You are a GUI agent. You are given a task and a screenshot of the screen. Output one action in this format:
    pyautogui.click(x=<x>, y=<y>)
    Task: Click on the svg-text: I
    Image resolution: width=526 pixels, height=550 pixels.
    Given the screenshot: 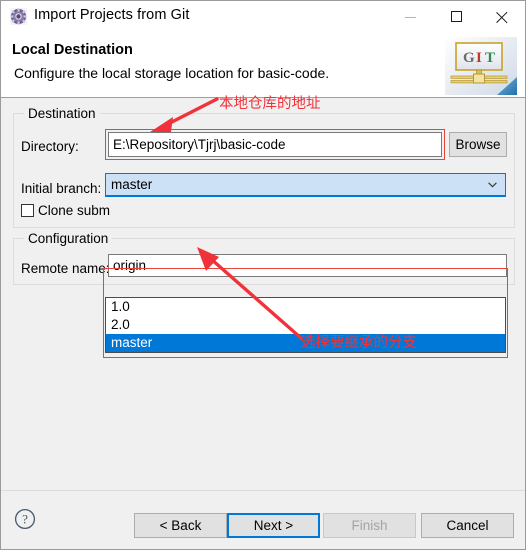 What is the action you would take?
    pyautogui.click(x=479, y=58)
    